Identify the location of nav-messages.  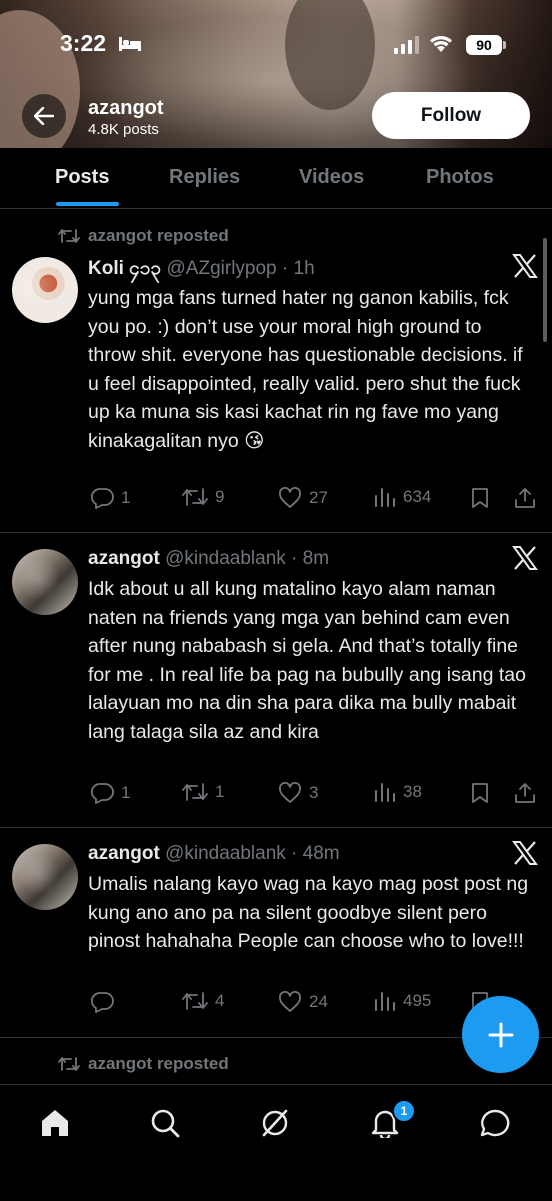
(495, 1123).